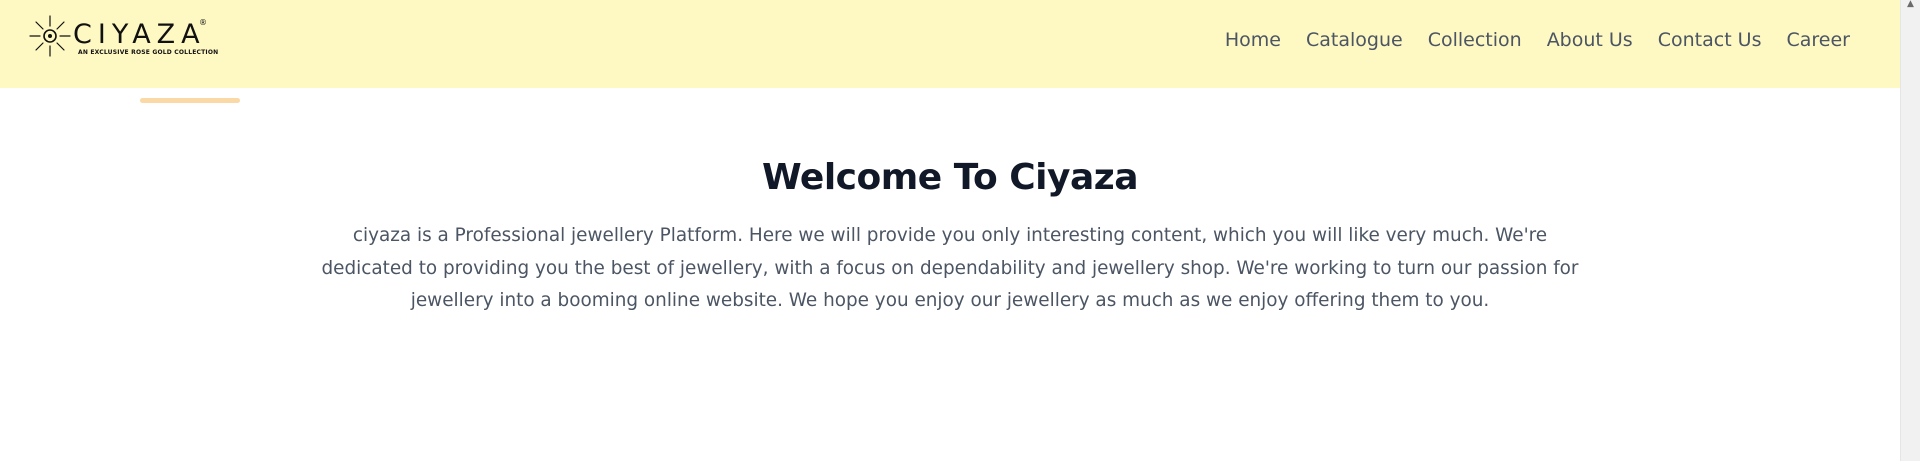  I want to click on nav-catalogue: Catalogue, so click(1354, 40).